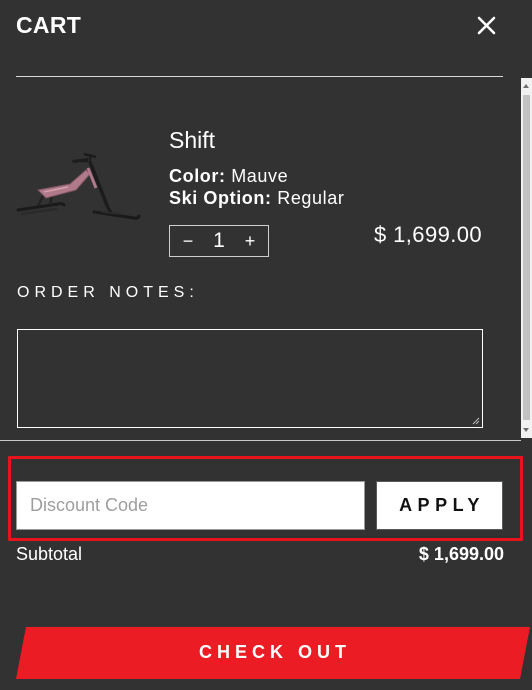 The height and width of the screenshot is (690, 532). I want to click on resize-grip-icon, so click(476, 421).